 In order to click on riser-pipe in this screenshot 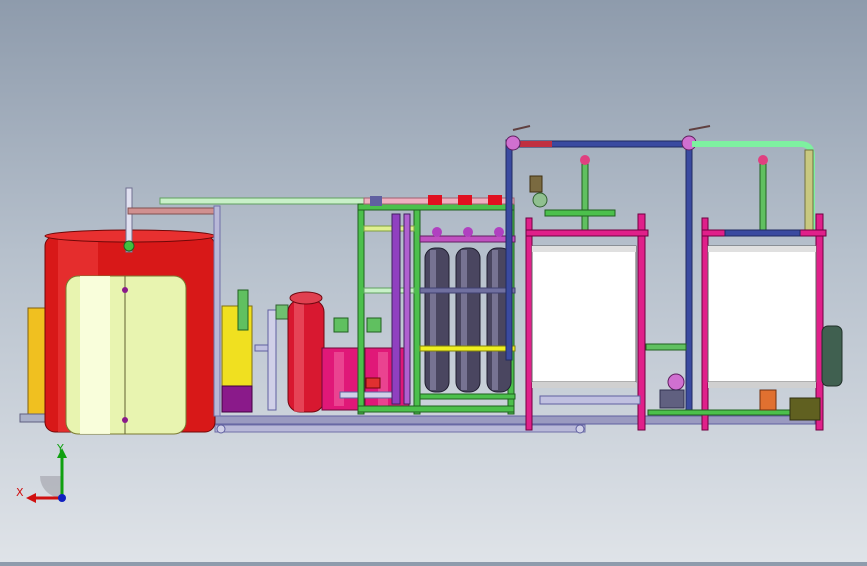, I will do `click(217, 311)`.